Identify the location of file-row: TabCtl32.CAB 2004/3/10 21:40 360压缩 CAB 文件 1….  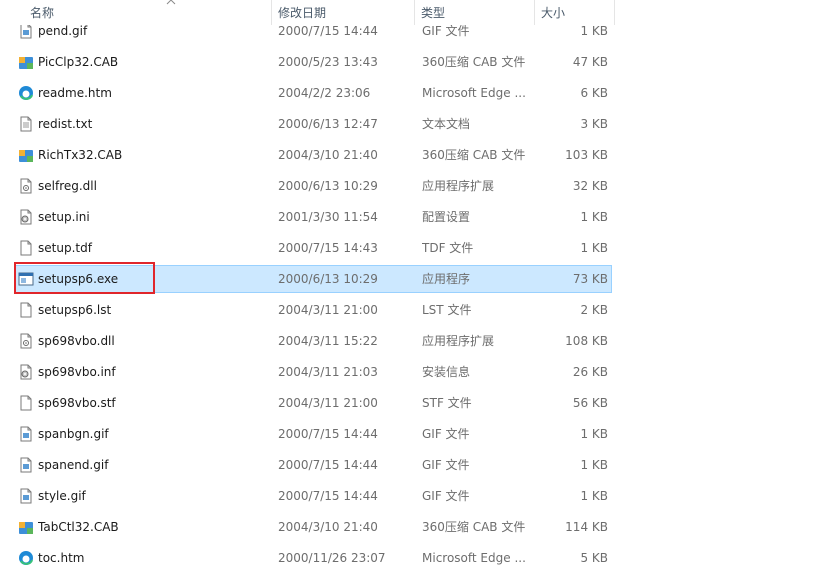
(313, 527).